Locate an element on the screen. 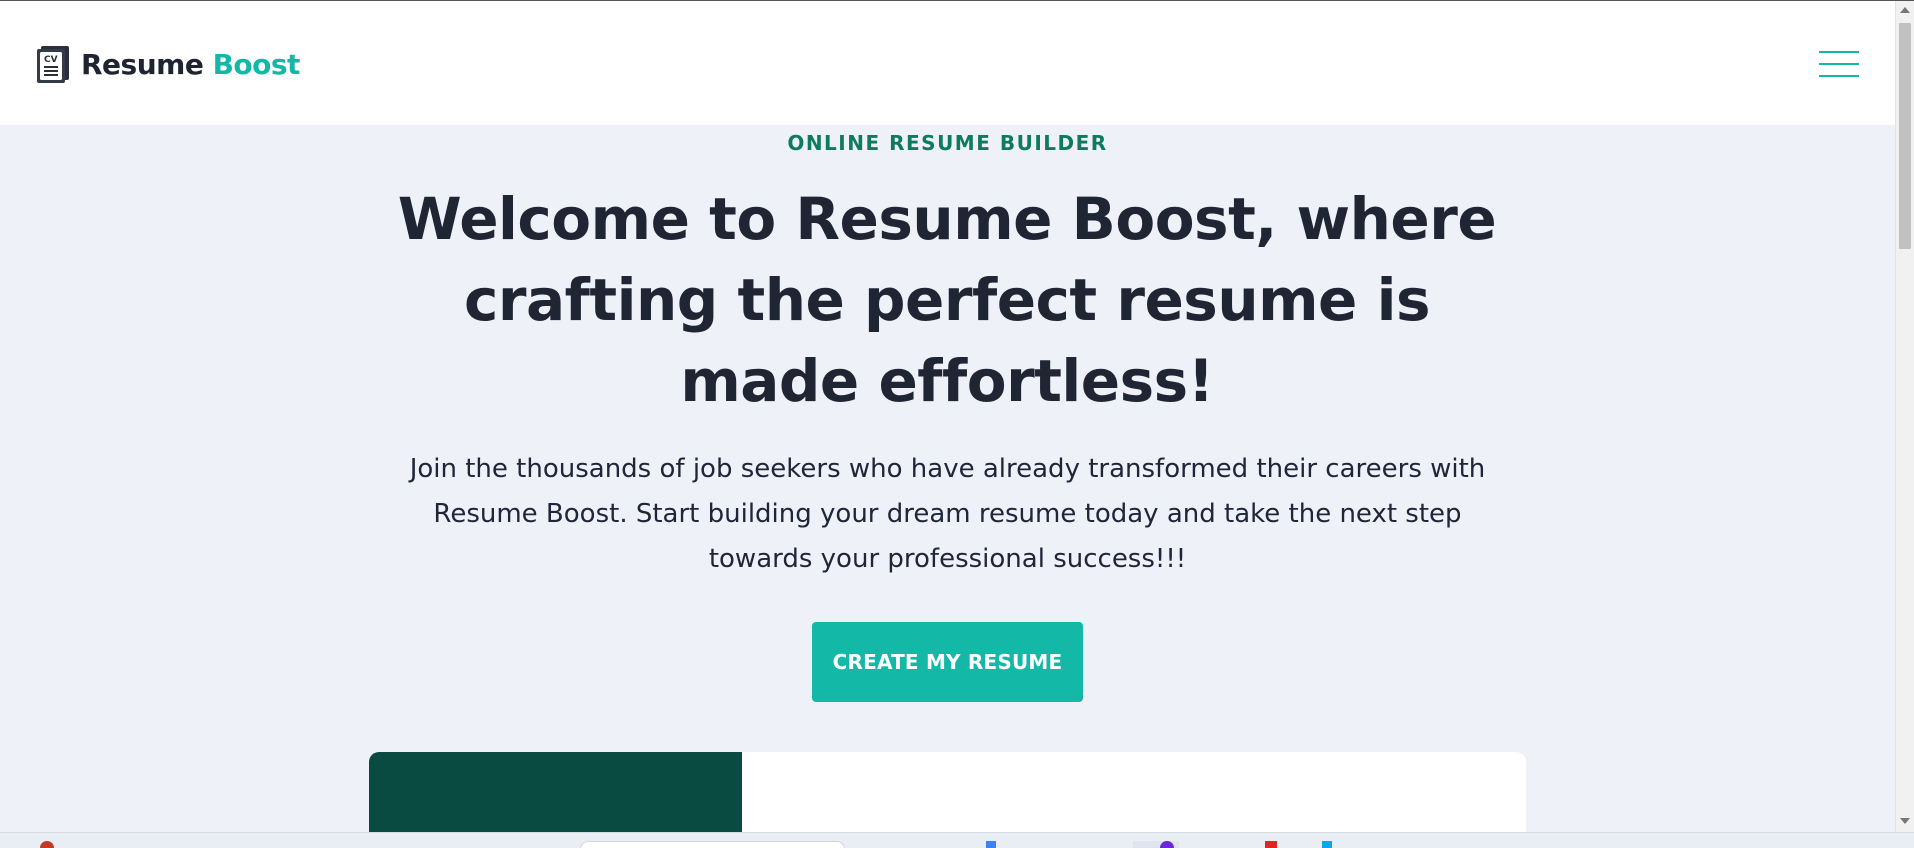 Image resolution: width=1914 pixels, height=848 pixels. brand-name: Resume Boost is located at coordinates (190, 64).